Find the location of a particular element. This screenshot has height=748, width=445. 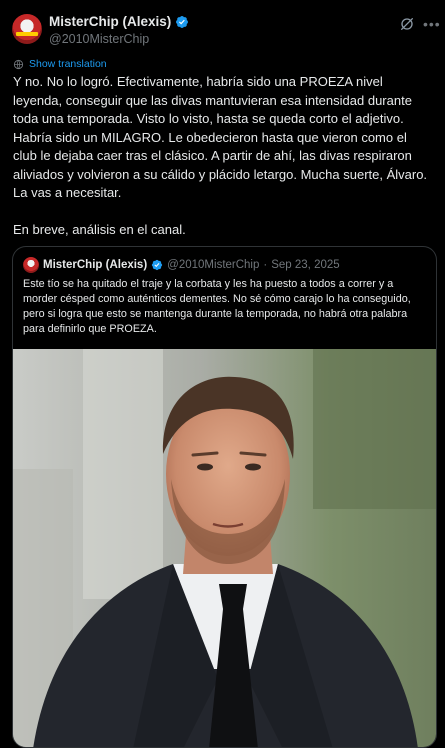

quoted-author-avatar is located at coordinates (31, 265).